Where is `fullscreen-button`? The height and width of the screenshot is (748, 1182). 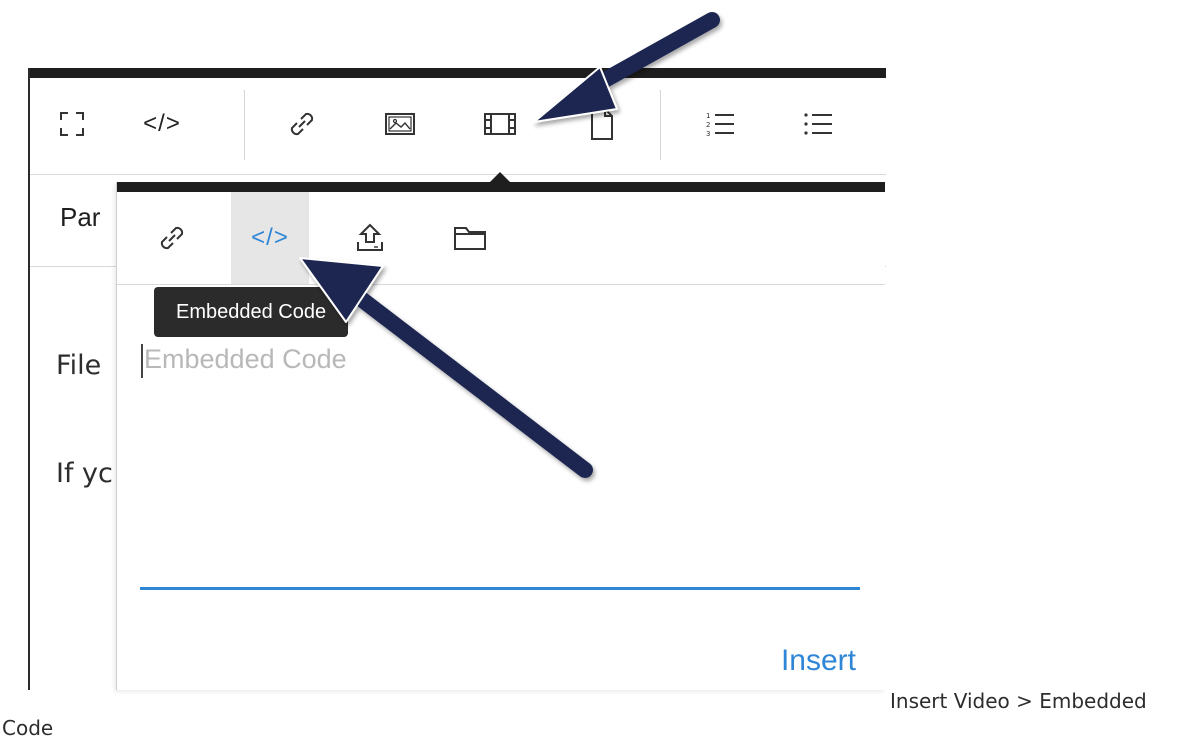 fullscreen-button is located at coordinates (72, 124).